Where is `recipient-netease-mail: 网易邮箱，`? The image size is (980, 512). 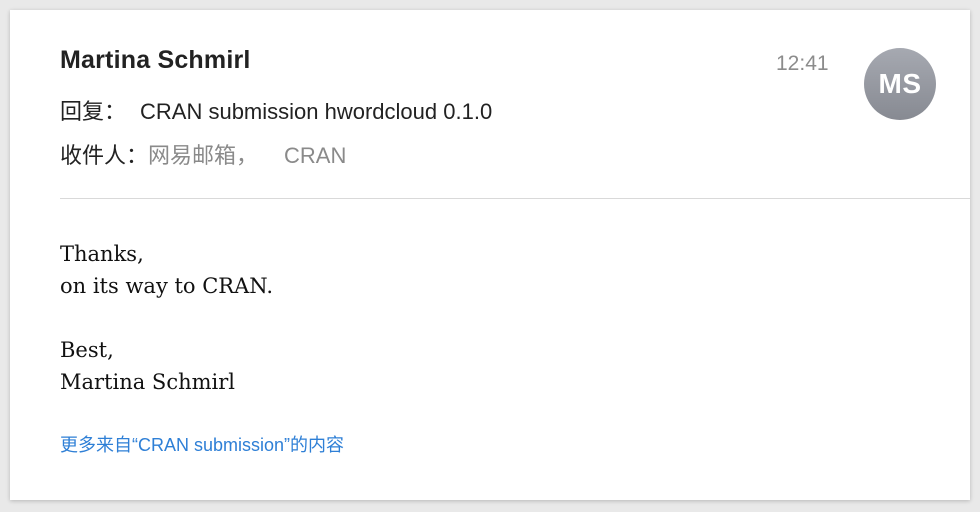
recipient-netease-mail: 网易邮箱， is located at coordinates (203, 155).